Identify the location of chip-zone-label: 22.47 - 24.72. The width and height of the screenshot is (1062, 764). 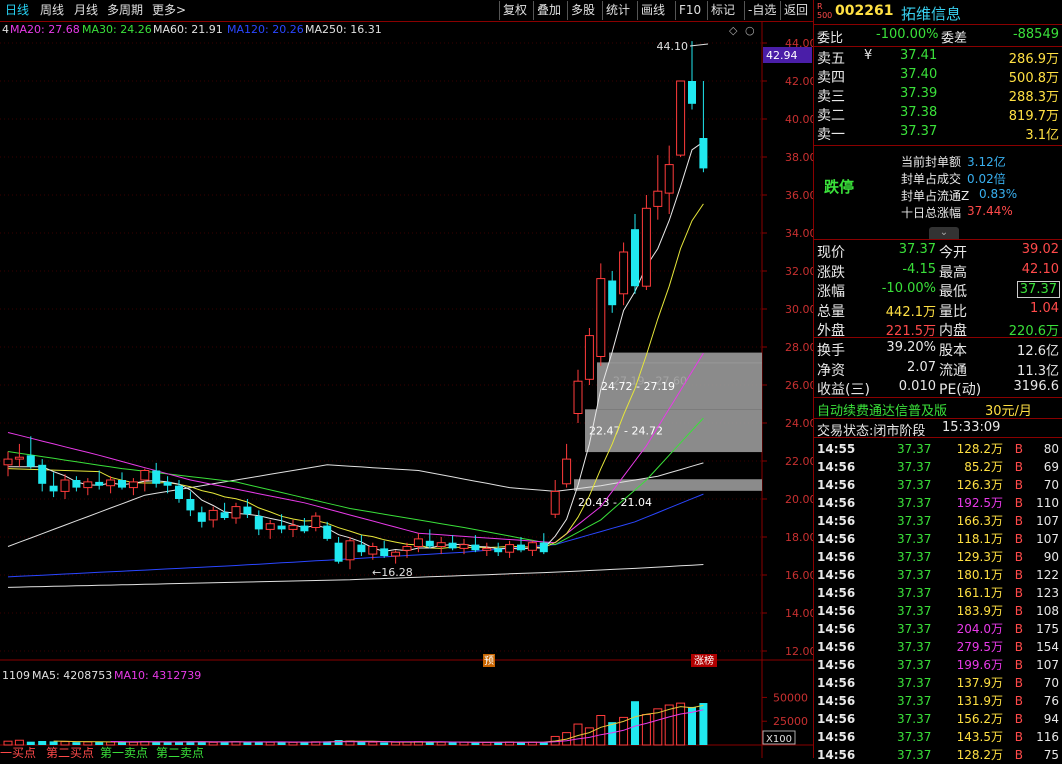
(626, 431).